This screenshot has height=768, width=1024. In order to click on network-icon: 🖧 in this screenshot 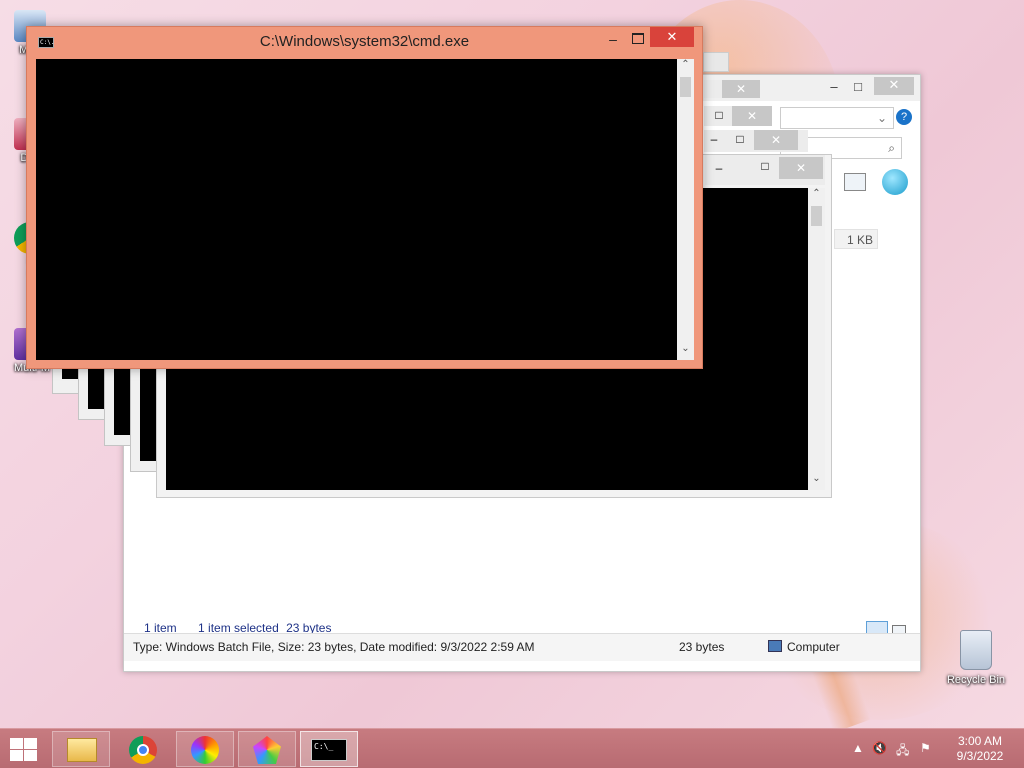, I will do `click(902, 751)`.